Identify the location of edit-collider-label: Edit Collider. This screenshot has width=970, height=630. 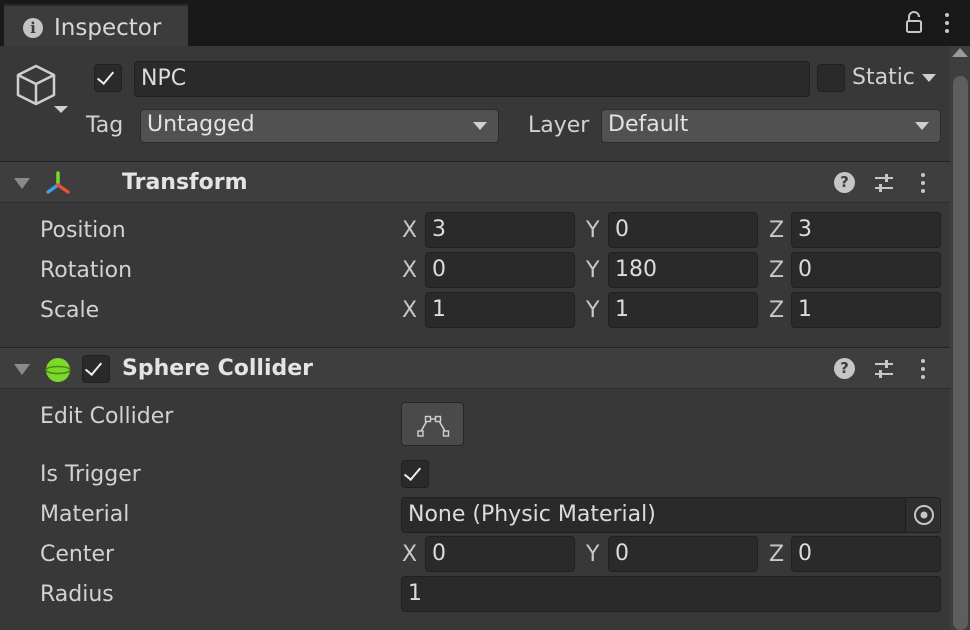
(107, 416).